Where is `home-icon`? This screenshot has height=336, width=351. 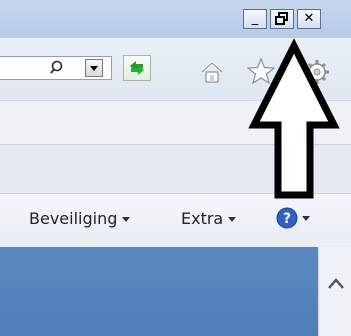 home-icon is located at coordinates (212, 72).